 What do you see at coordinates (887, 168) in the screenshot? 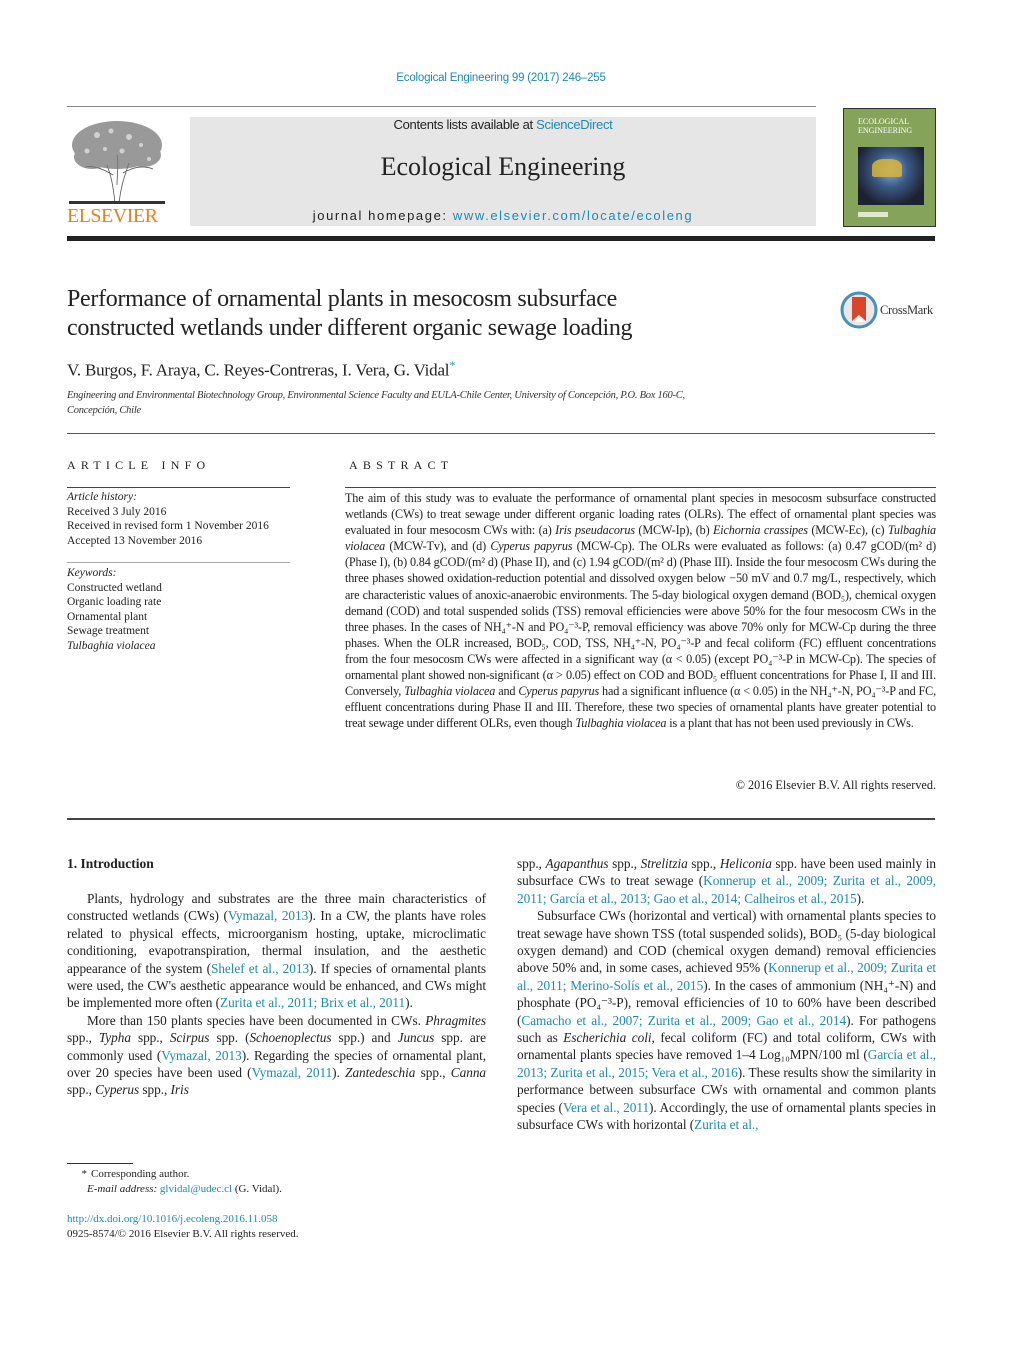
I see `cover-splash` at bounding box center [887, 168].